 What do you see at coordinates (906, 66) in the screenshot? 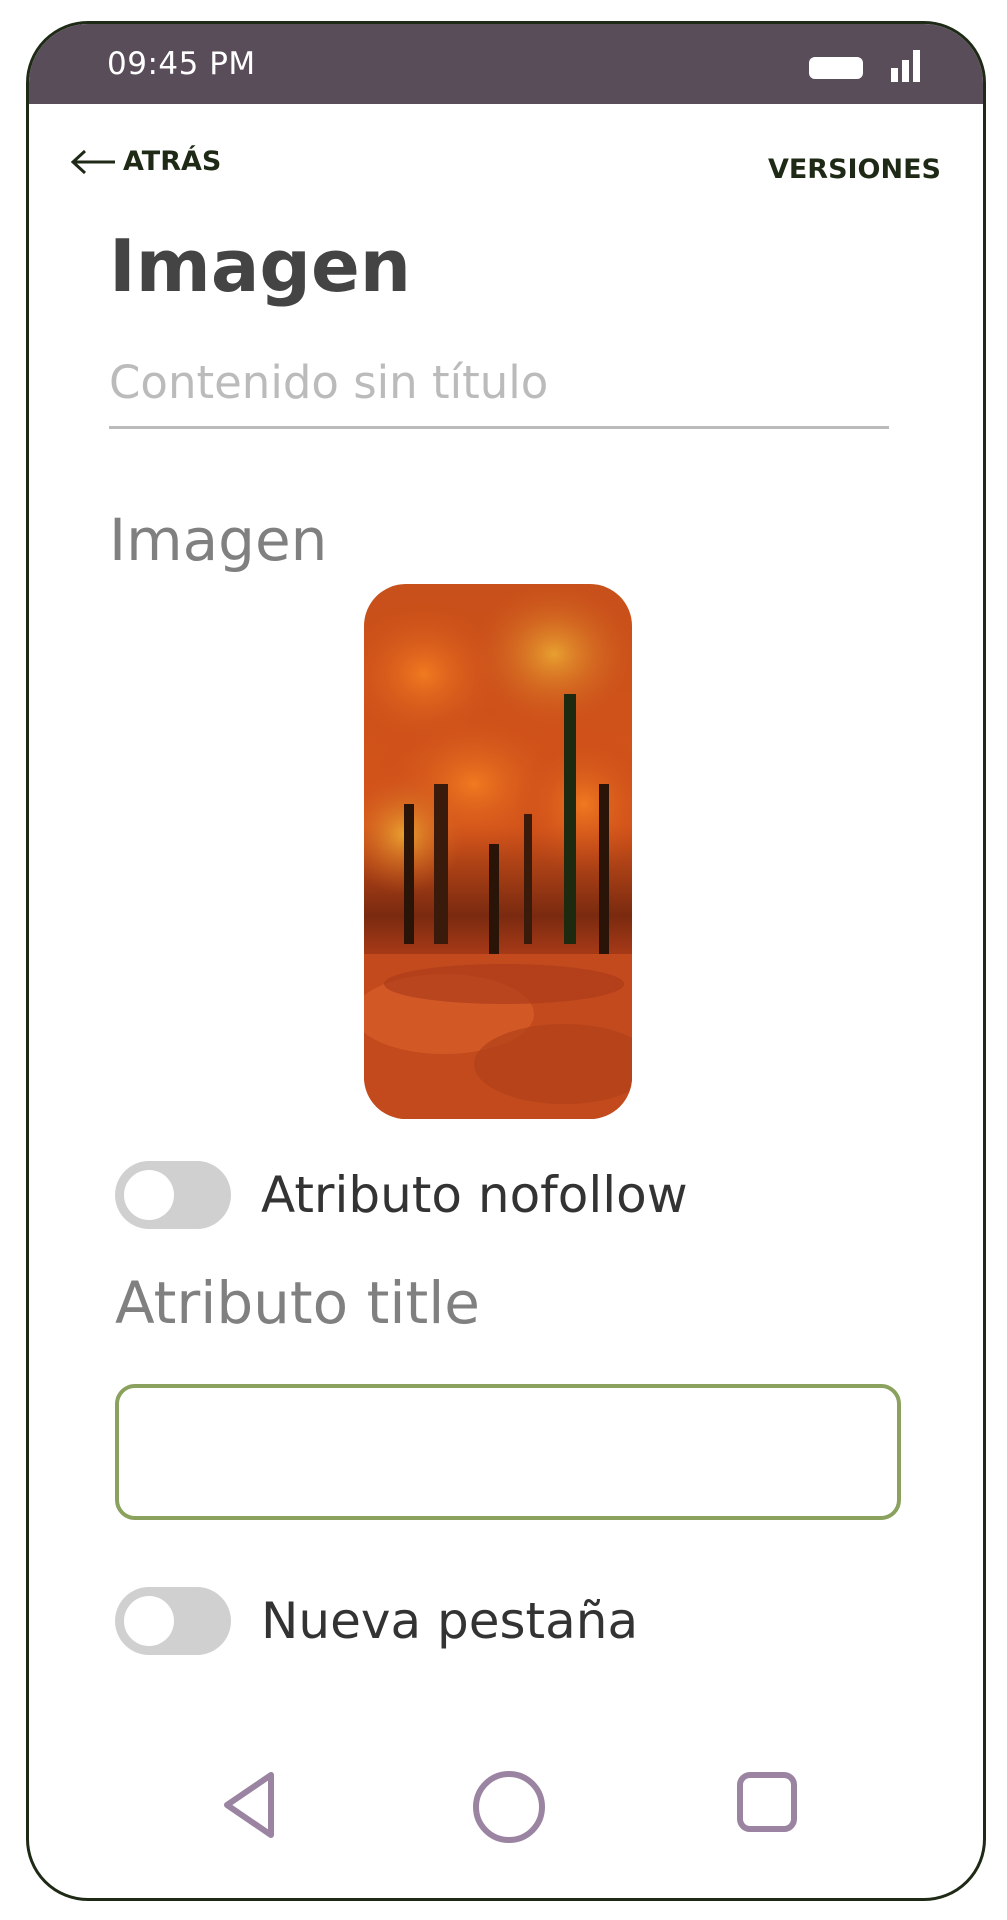
I see `signal-icon` at bounding box center [906, 66].